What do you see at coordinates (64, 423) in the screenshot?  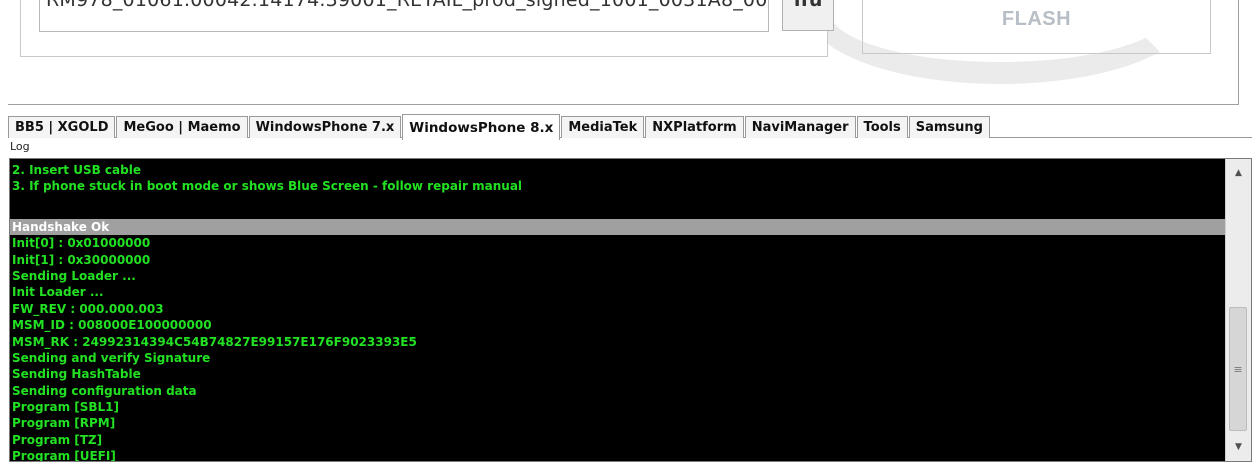 I see `log-line: Program [RPM]` at bounding box center [64, 423].